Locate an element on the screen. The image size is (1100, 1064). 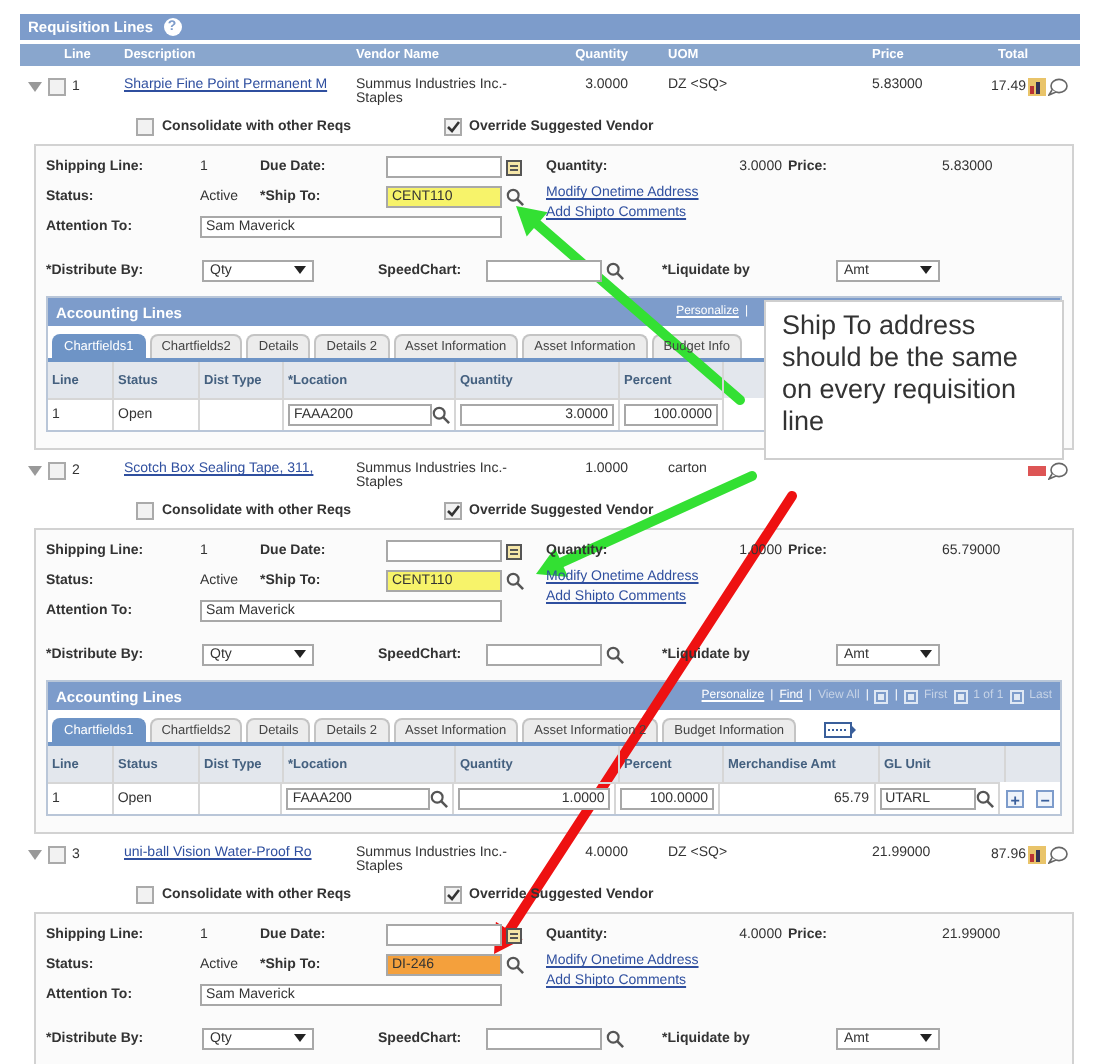
grid-view-icon is located at coordinates (840, 730).